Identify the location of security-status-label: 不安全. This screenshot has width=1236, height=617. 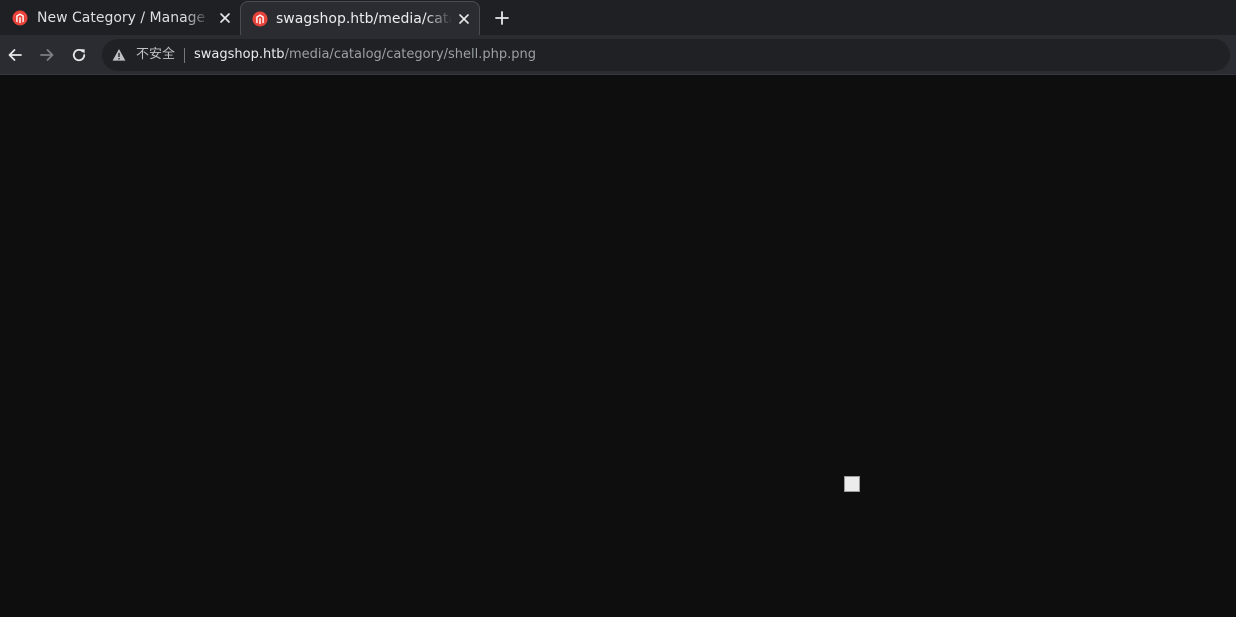
(155, 55).